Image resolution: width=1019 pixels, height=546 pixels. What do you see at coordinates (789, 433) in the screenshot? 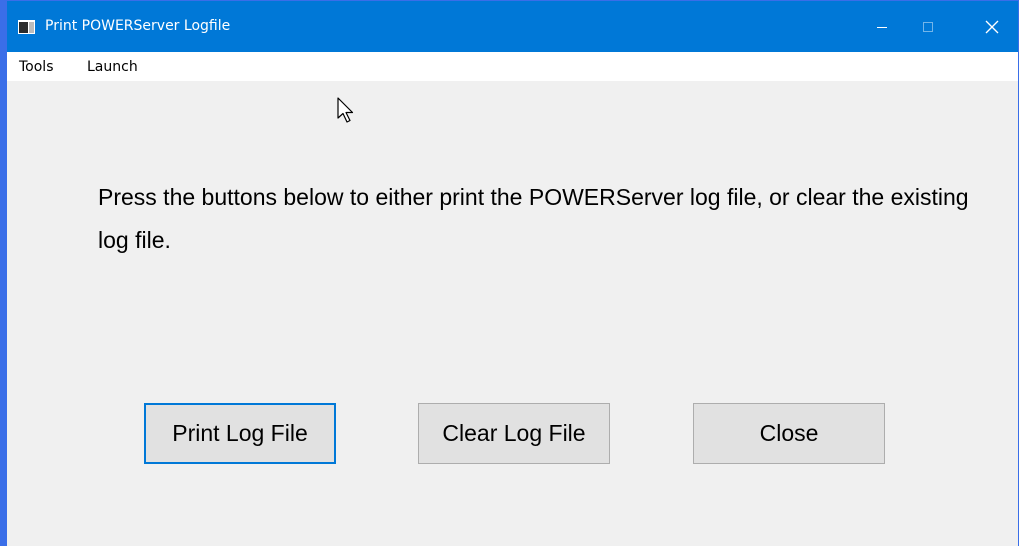
I see `close-button: Close` at bounding box center [789, 433].